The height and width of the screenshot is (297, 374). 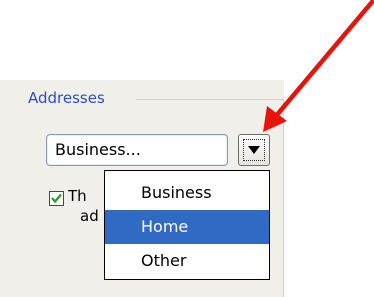 I want to click on red-arrow-icon, so click(x=318, y=66).